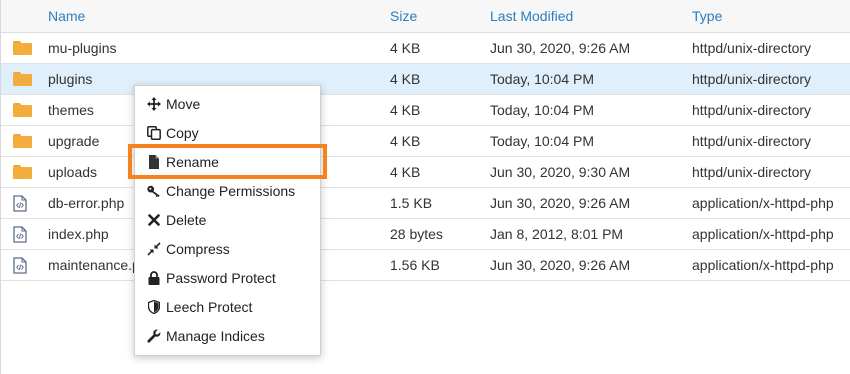 This screenshot has width=850, height=374. I want to click on menu-item-manage-indices: Manage Indices, so click(227, 335).